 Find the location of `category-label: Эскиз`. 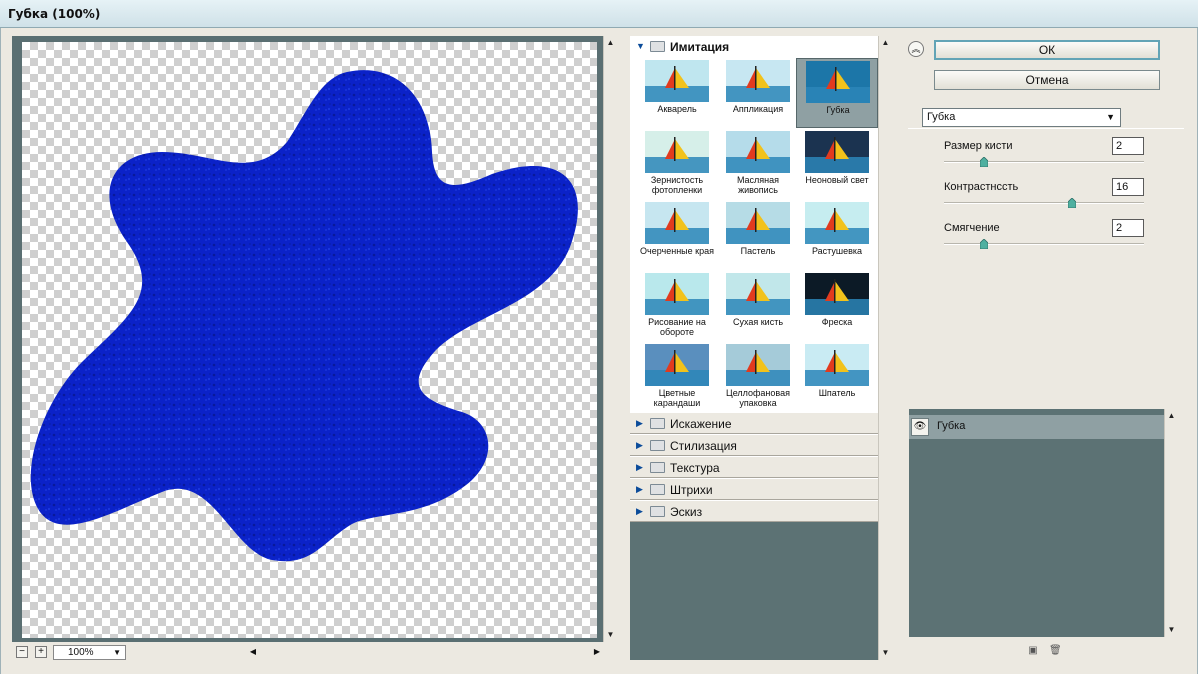

category-label: Эскиз is located at coordinates (686, 512).